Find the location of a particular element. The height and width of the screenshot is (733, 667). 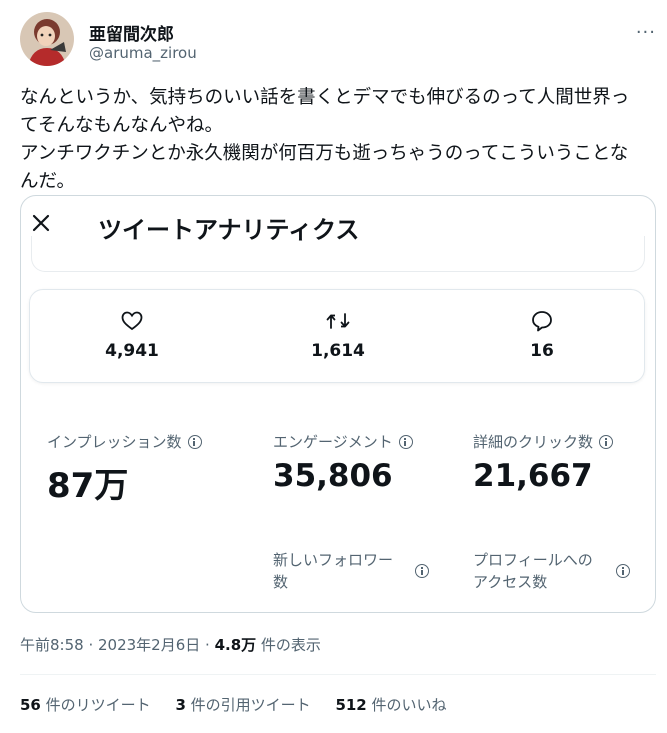

tweet-line: なんというか、気持ちのいい話を書くとデマでも伸びるのって人間世界っ is located at coordinates (325, 97).